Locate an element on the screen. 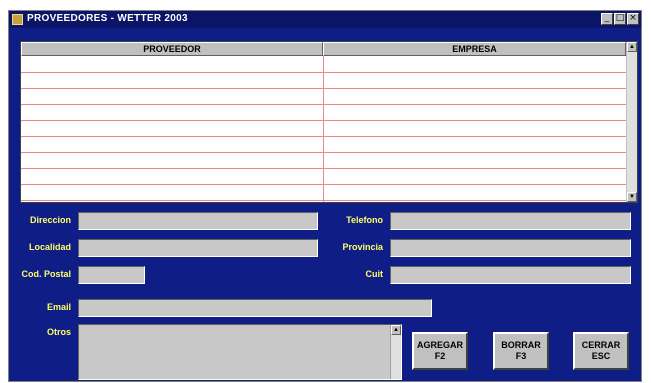 The width and height of the screenshot is (651, 383). column-header-empresa: EMPRESA is located at coordinates (474, 49).